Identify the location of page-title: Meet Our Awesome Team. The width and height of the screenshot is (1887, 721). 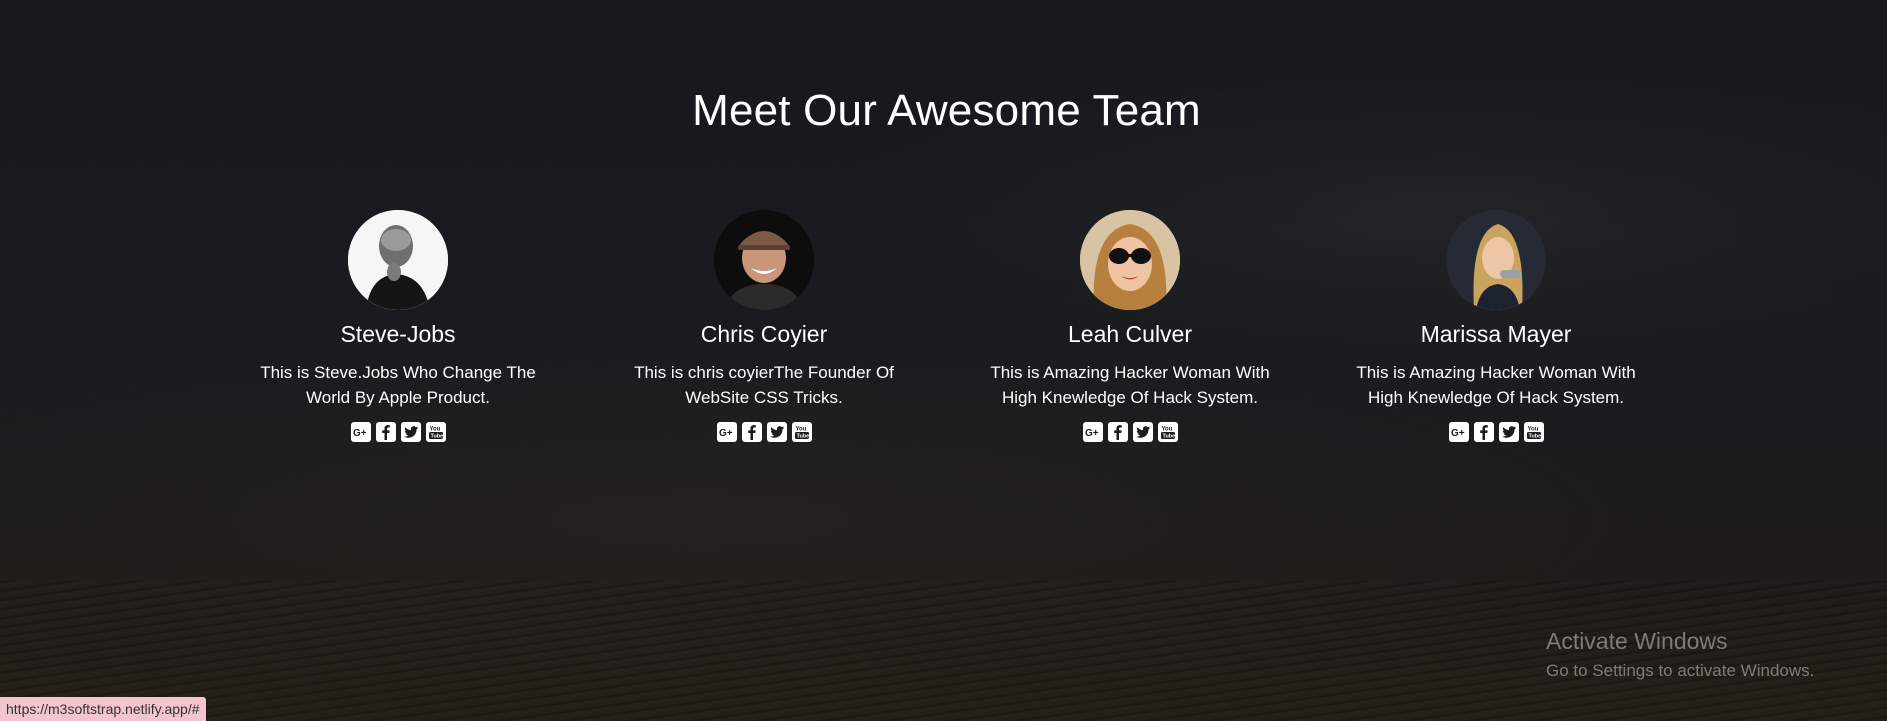
(946, 110).